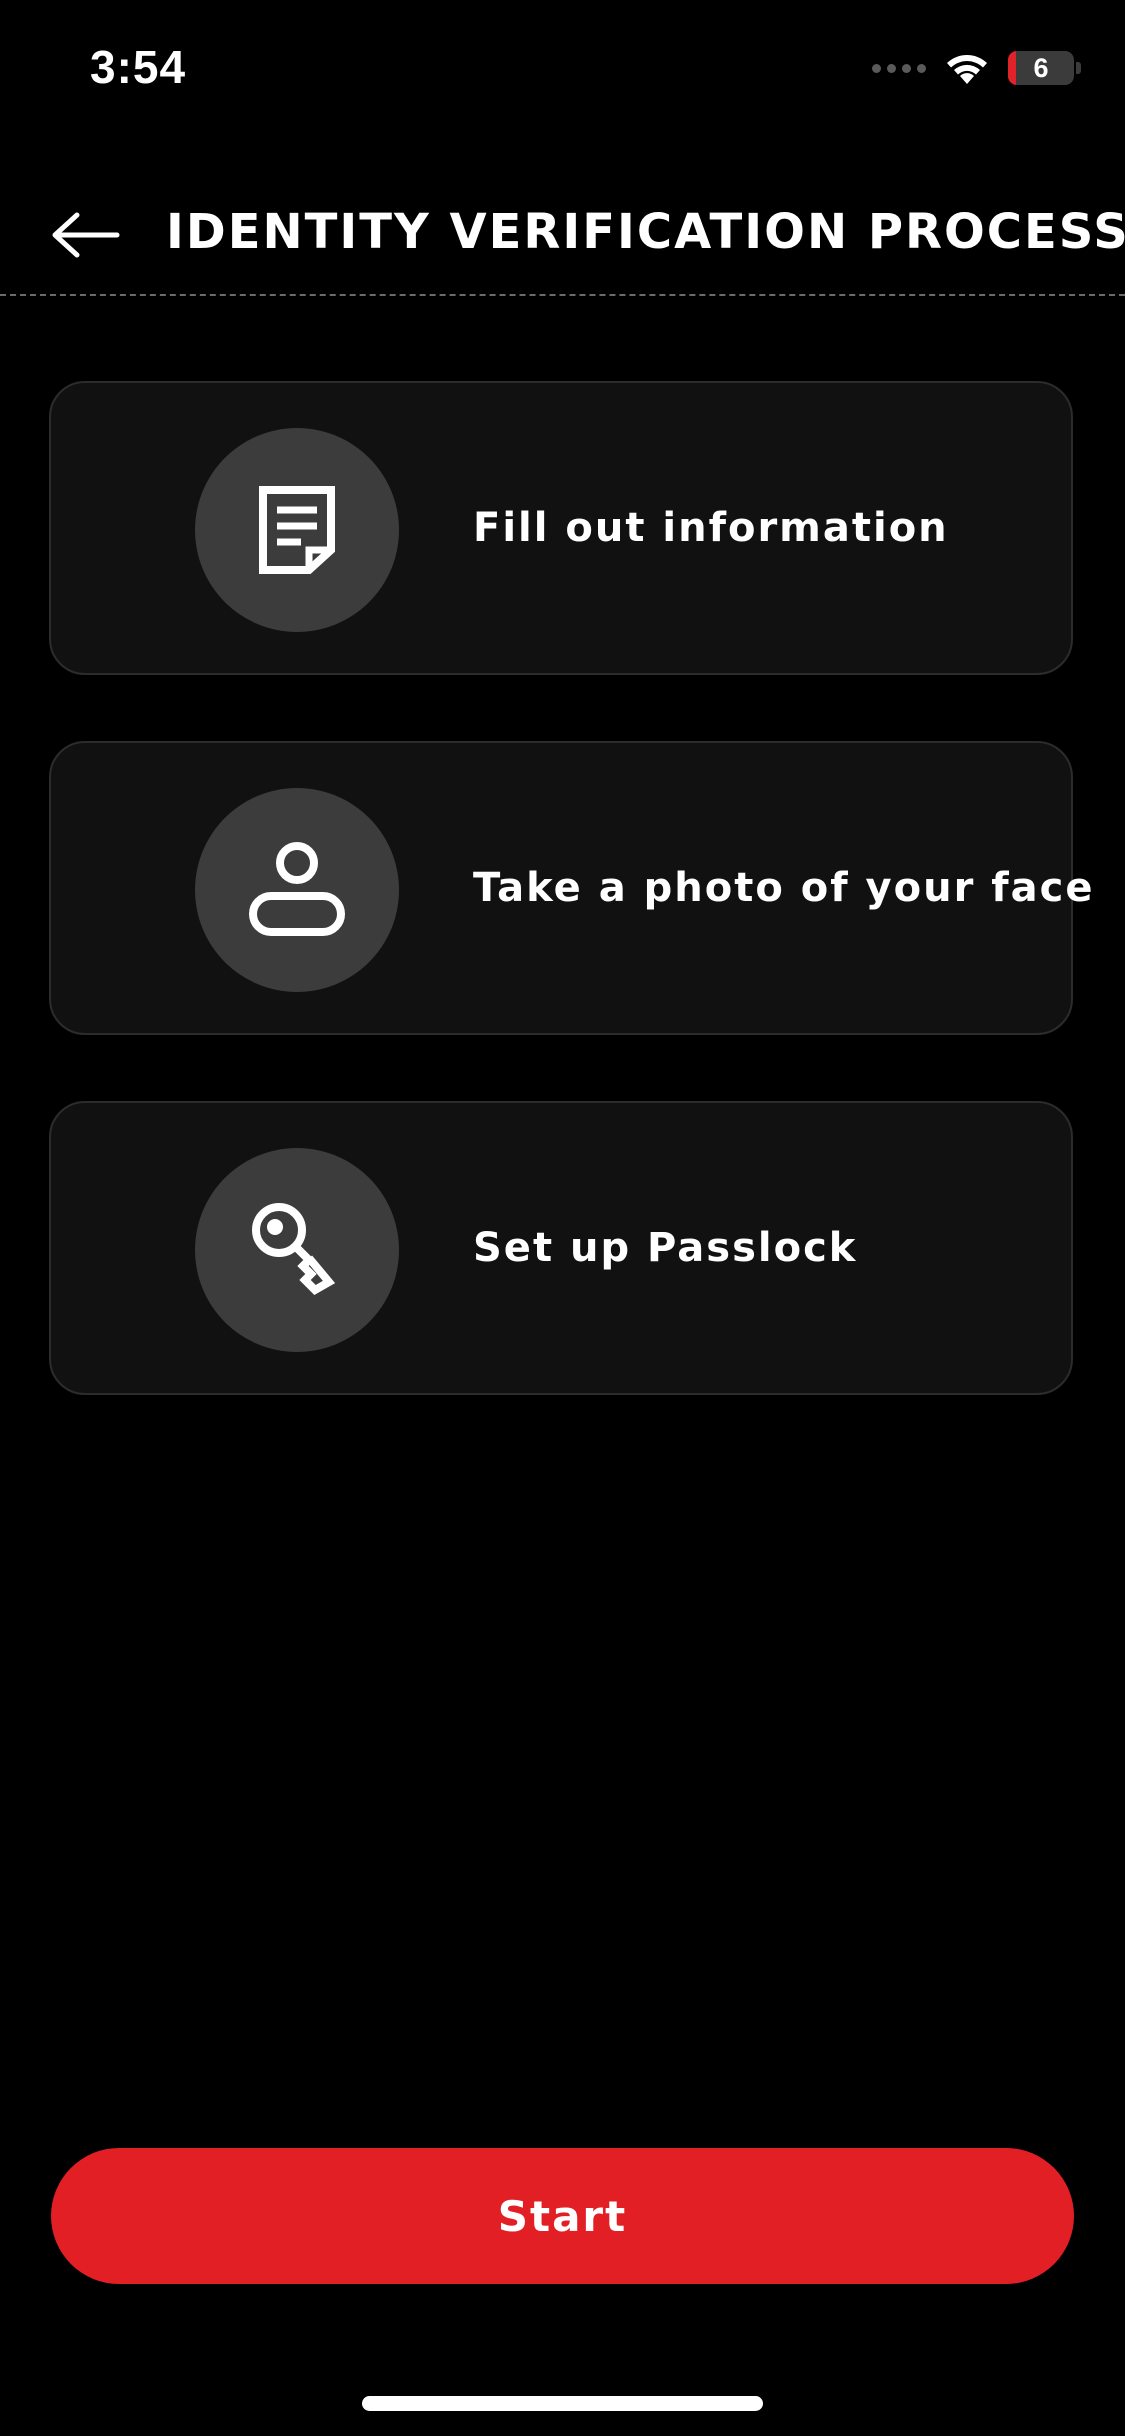  I want to click on wifi-icon, so click(967, 68).